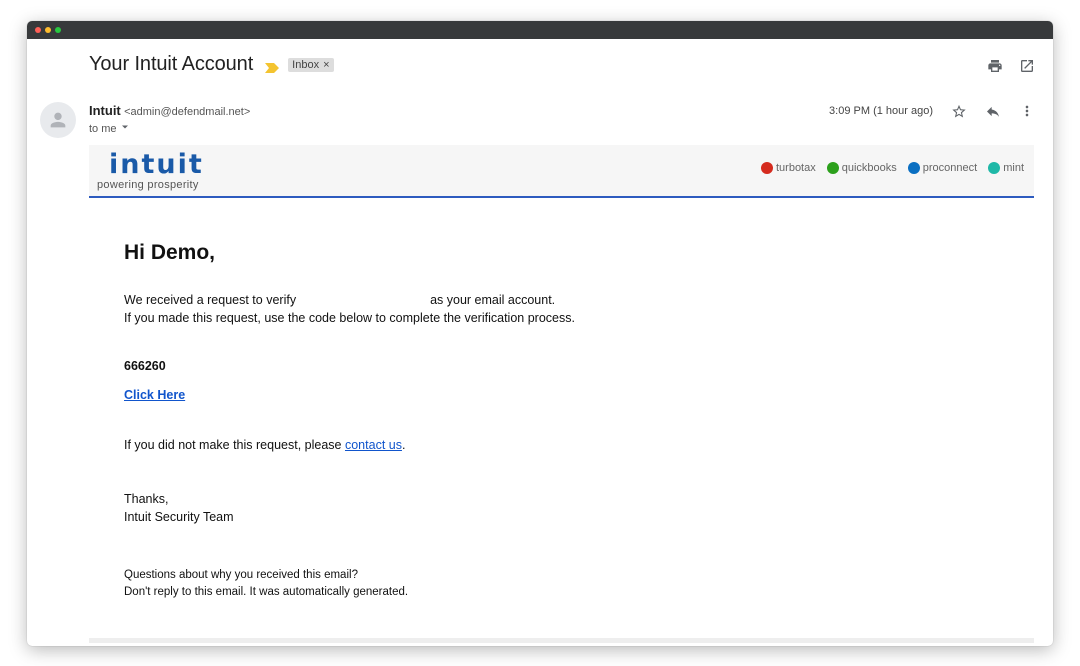 Image resolution: width=1080 pixels, height=666 pixels. Describe the element at coordinates (959, 111) in the screenshot. I see `star-icon` at that location.